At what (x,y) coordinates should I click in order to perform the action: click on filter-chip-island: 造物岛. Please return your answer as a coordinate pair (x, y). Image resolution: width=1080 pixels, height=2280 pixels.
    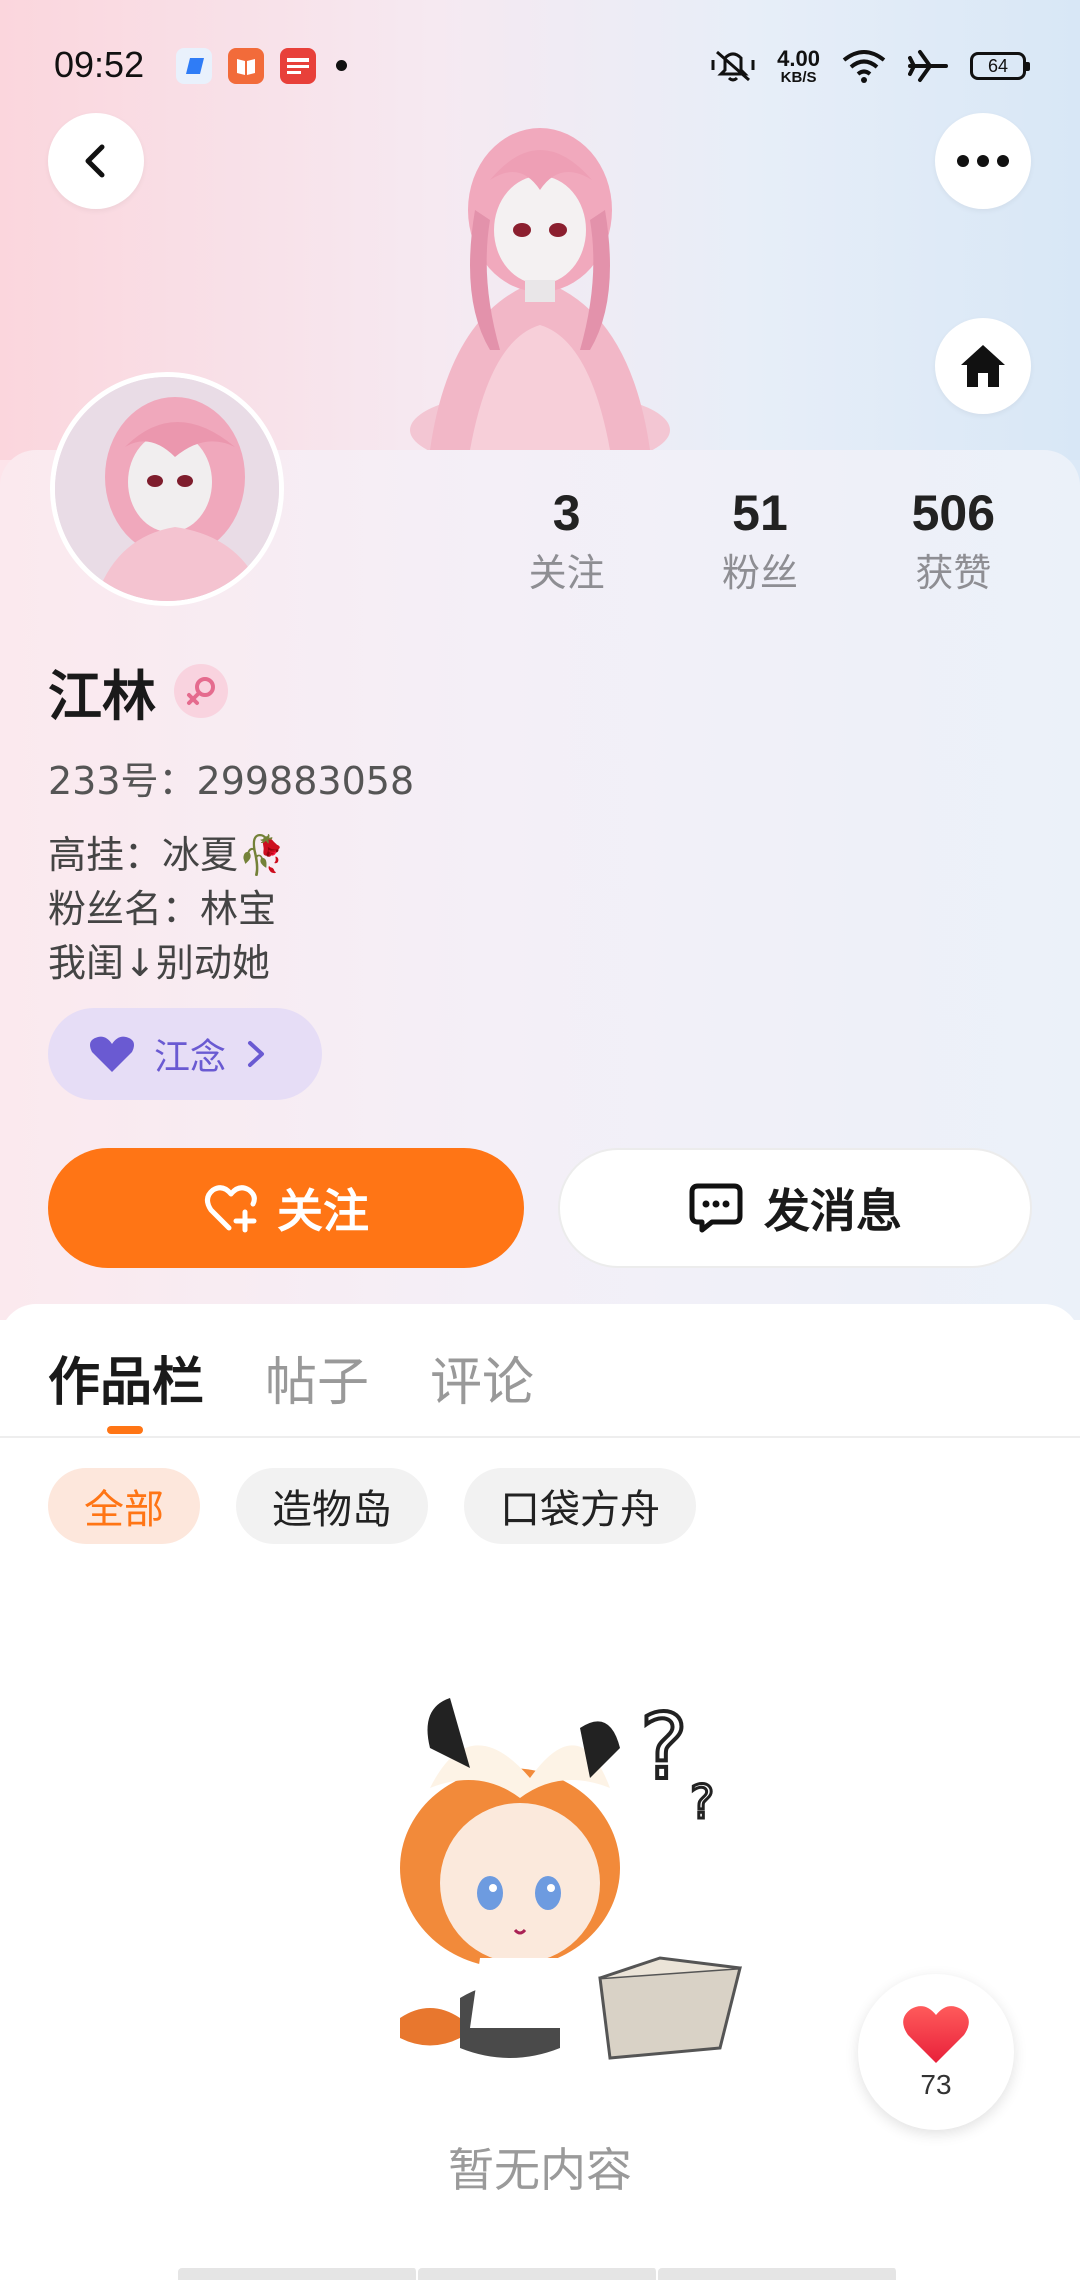
    Looking at the image, I should click on (332, 1506).